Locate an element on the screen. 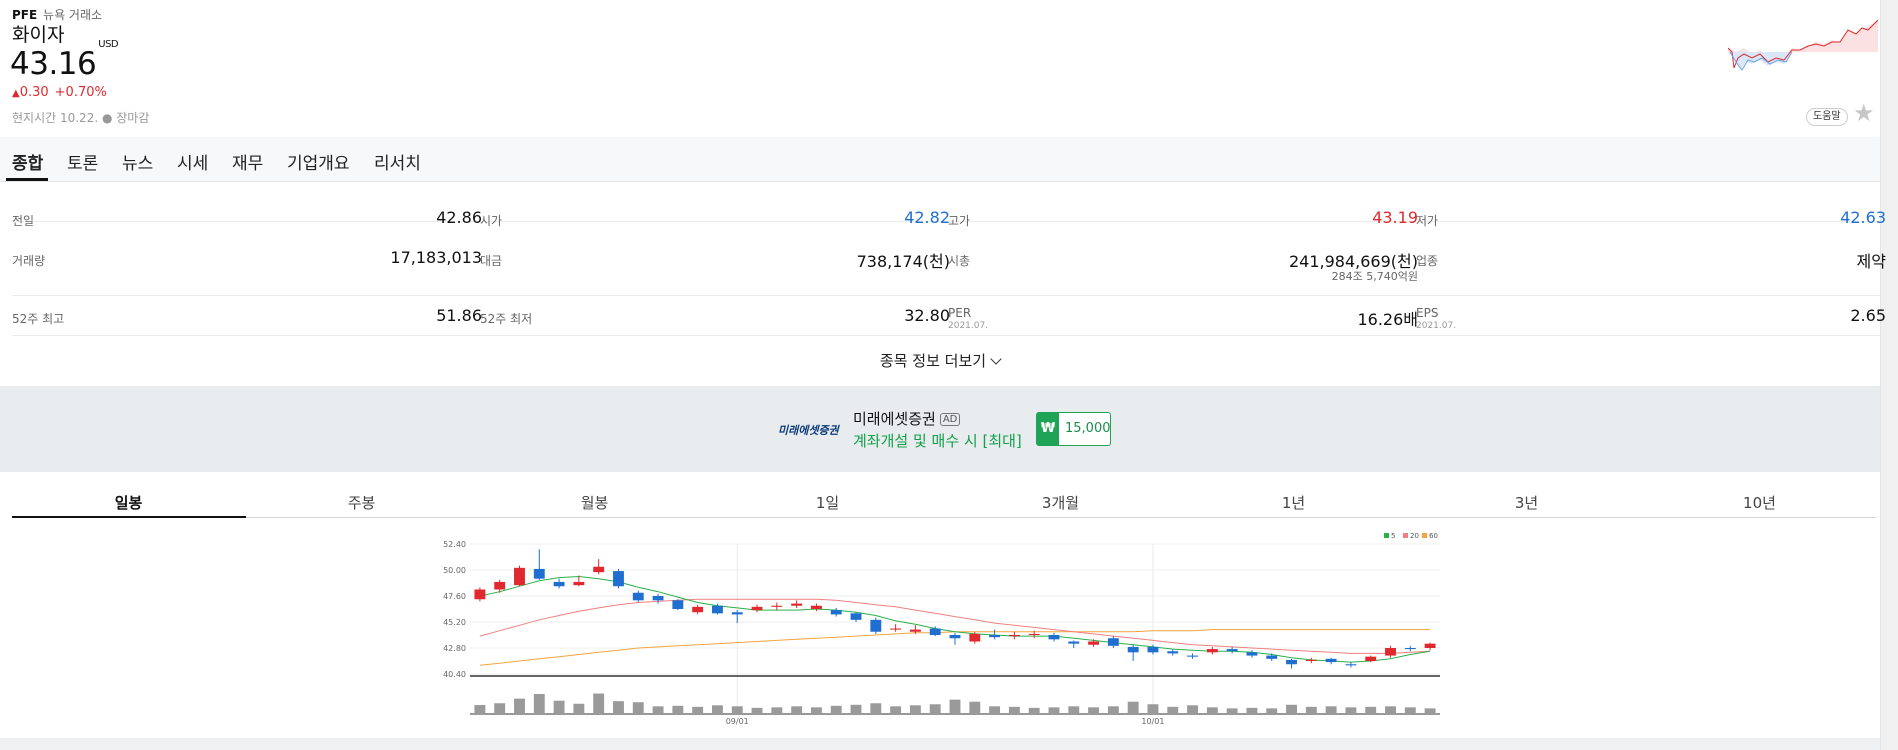 Image resolution: width=1898 pixels, height=750 pixels. period-tab-10y: 10년 is located at coordinates (1759, 502).